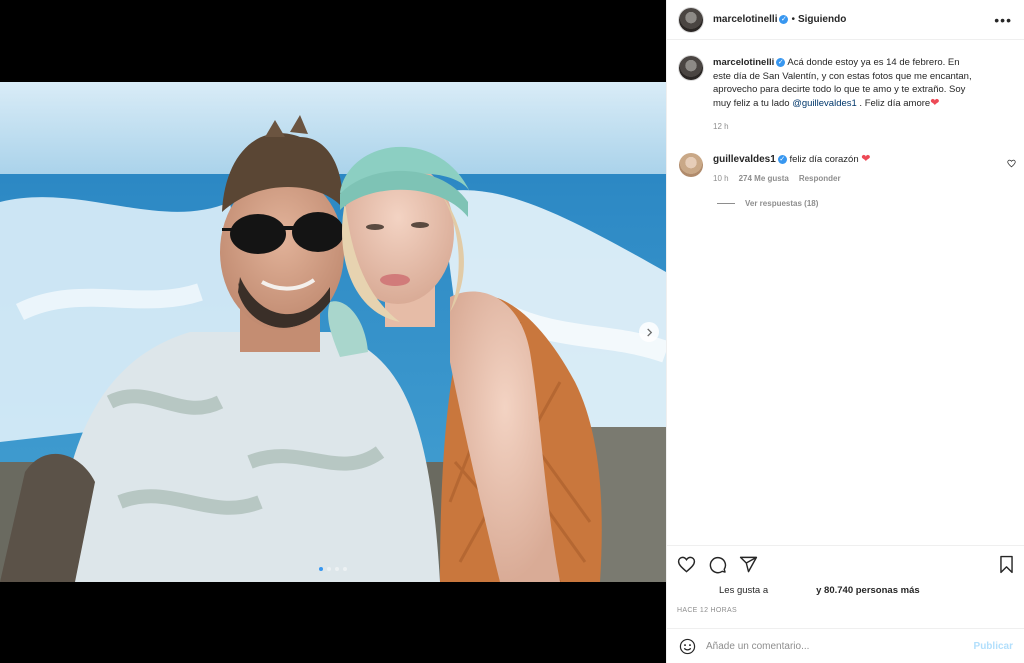 This screenshot has width=1024, height=663. I want to click on carousel-indicator, so click(333, 569).